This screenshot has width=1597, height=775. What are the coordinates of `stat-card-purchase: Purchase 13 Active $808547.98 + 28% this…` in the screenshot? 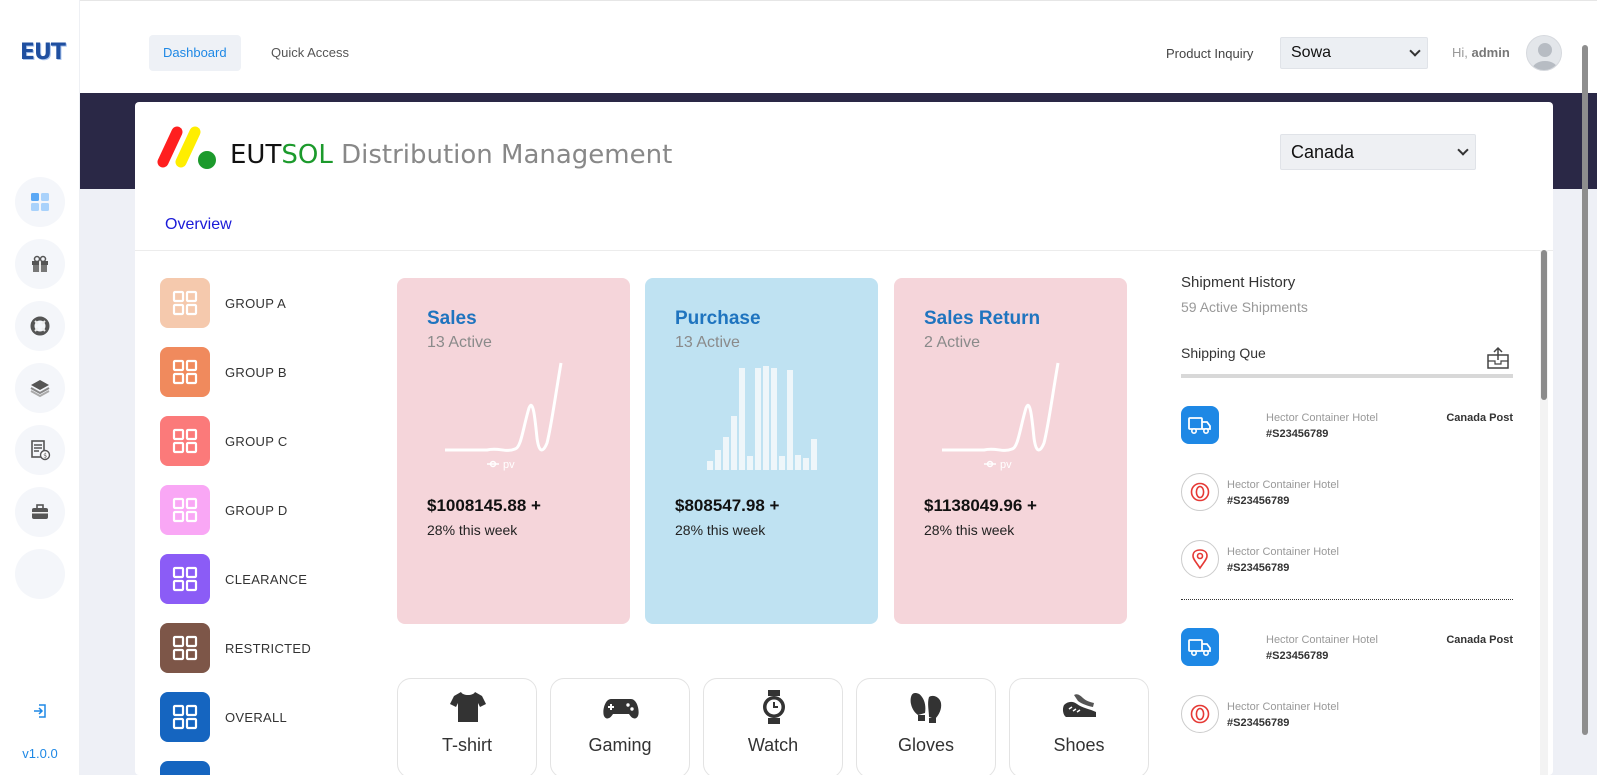 It's located at (761, 451).